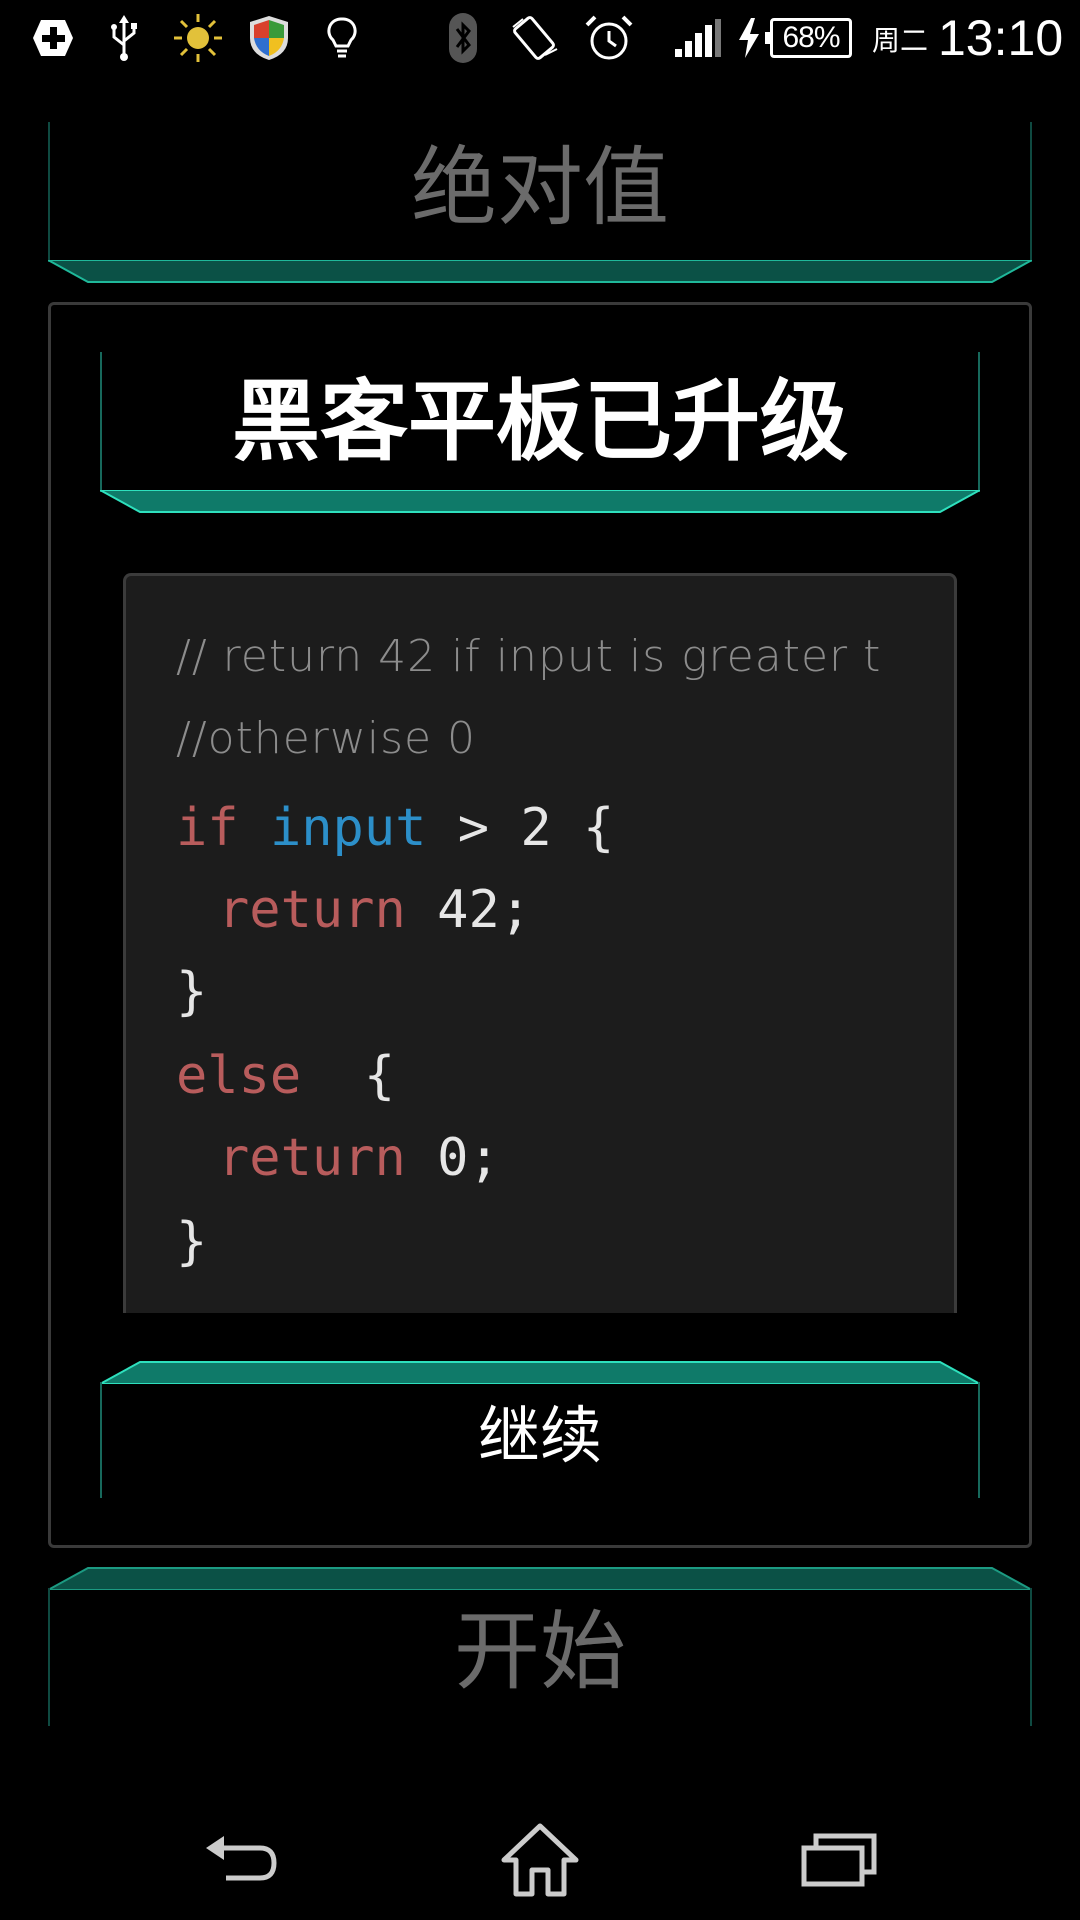 This screenshot has height=1920, width=1080. I want to click on dialog-title-panel: 黑客平板已升级, so click(540, 433).